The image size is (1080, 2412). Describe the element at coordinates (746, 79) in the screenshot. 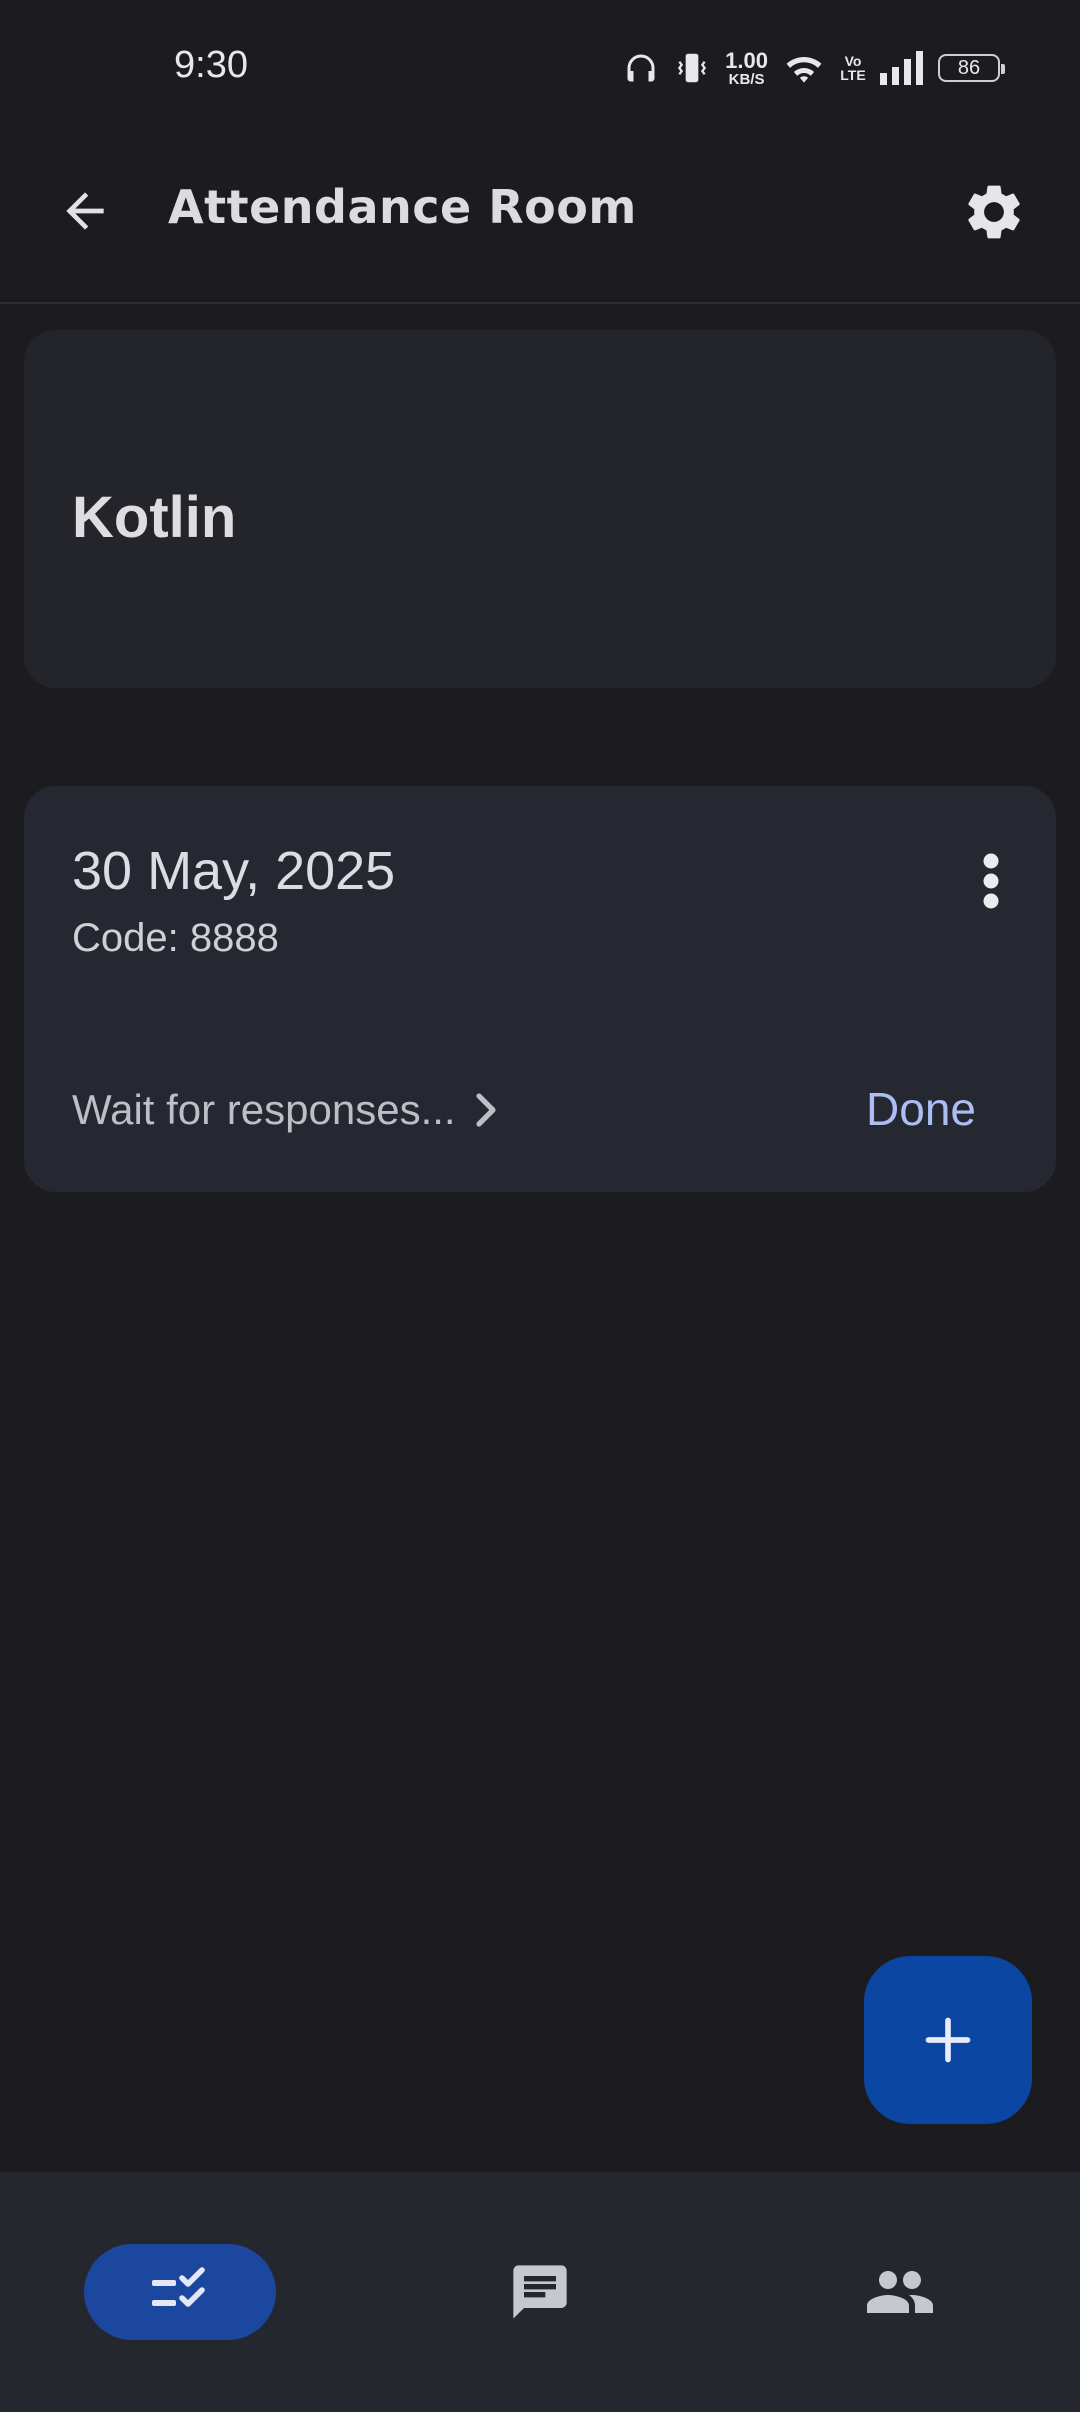

I see `net-speed-unit: KB/S` at that location.